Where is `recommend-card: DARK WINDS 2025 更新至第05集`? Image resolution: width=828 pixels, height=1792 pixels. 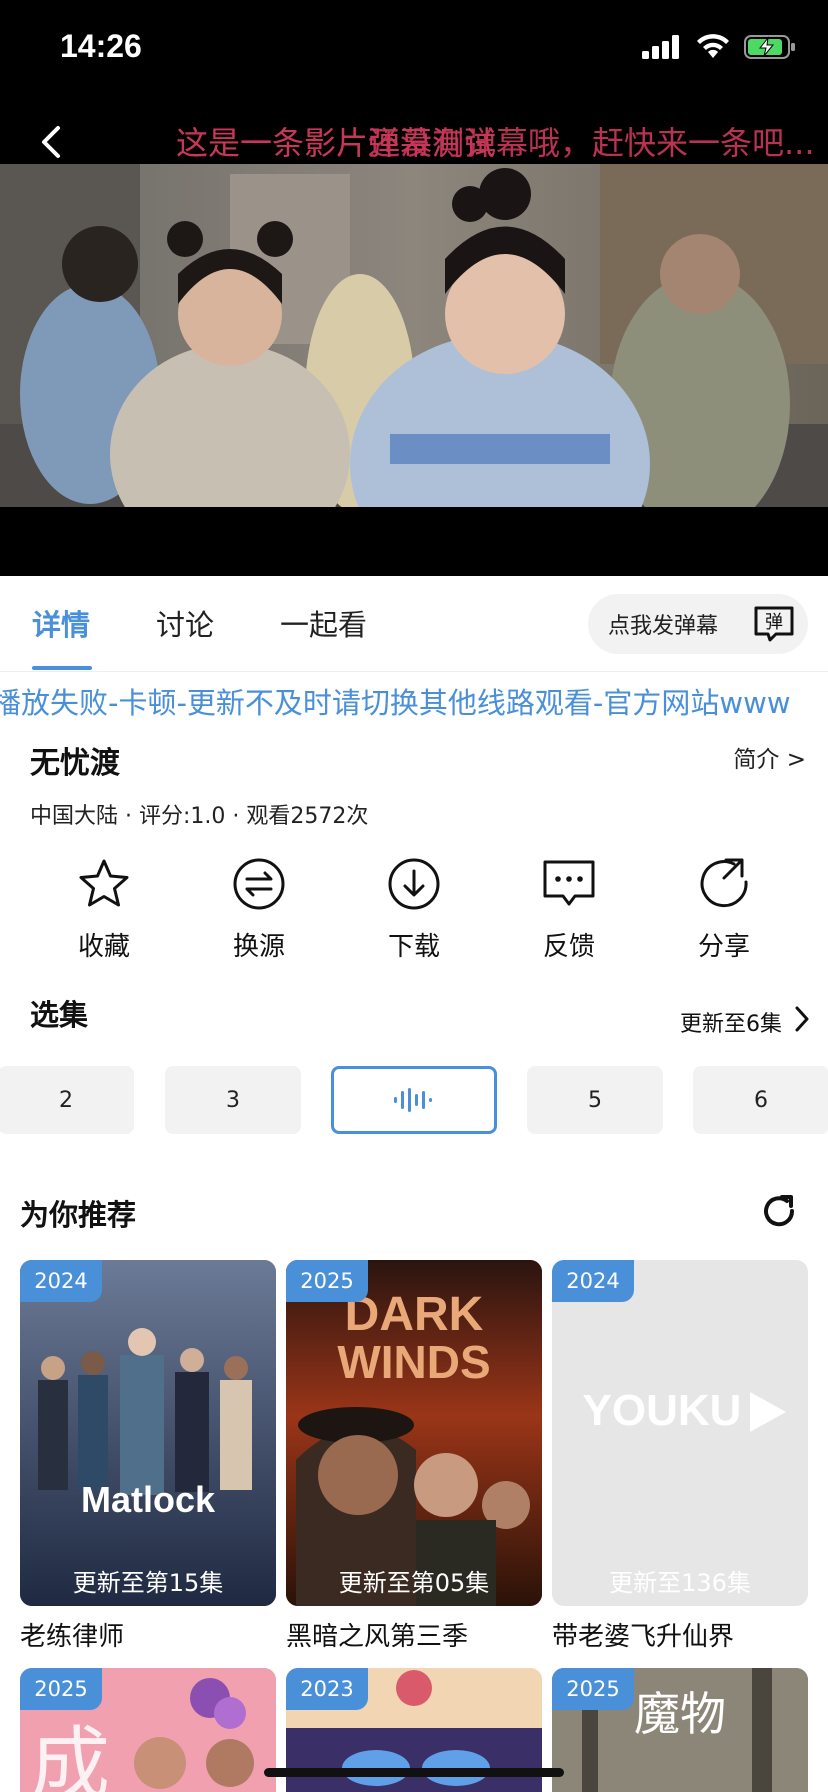
recommend-card: DARK WINDS 2025 更新至第05集 is located at coordinates (414, 1433).